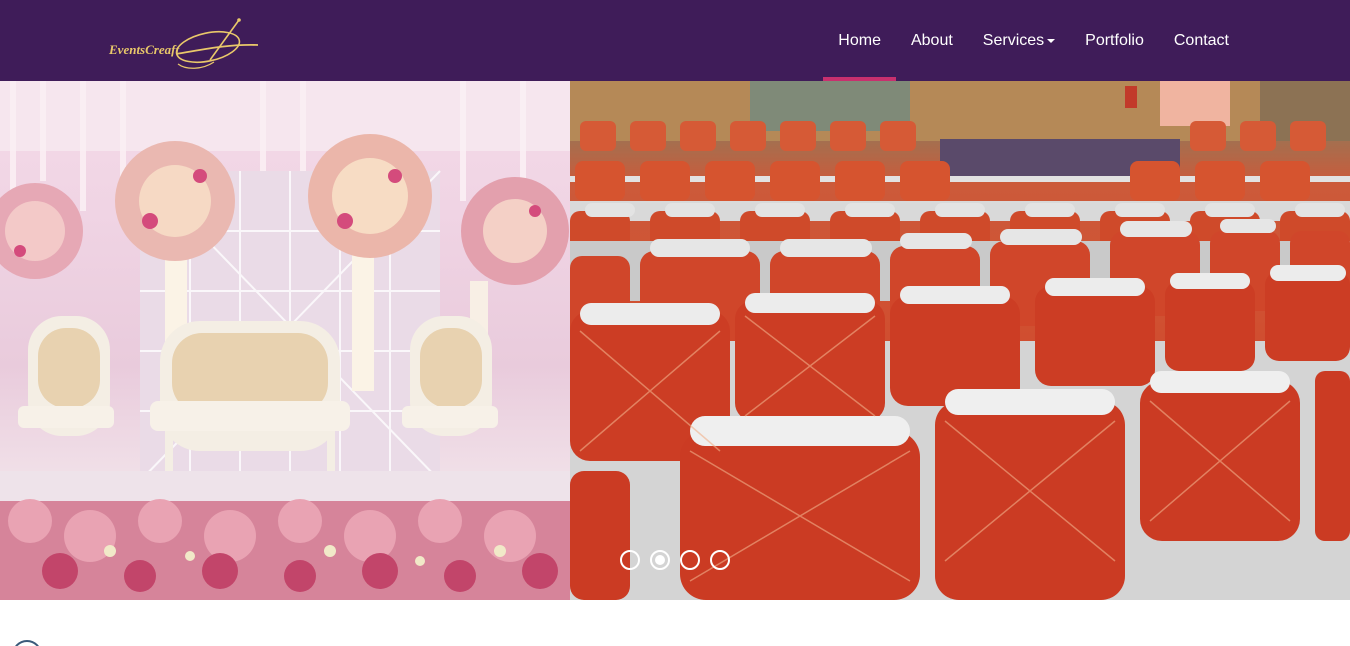 The image size is (1350, 646). Describe the element at coordinates (143, 49) in the screenshot. I see `logo-text: EventsCreaft` at that location.